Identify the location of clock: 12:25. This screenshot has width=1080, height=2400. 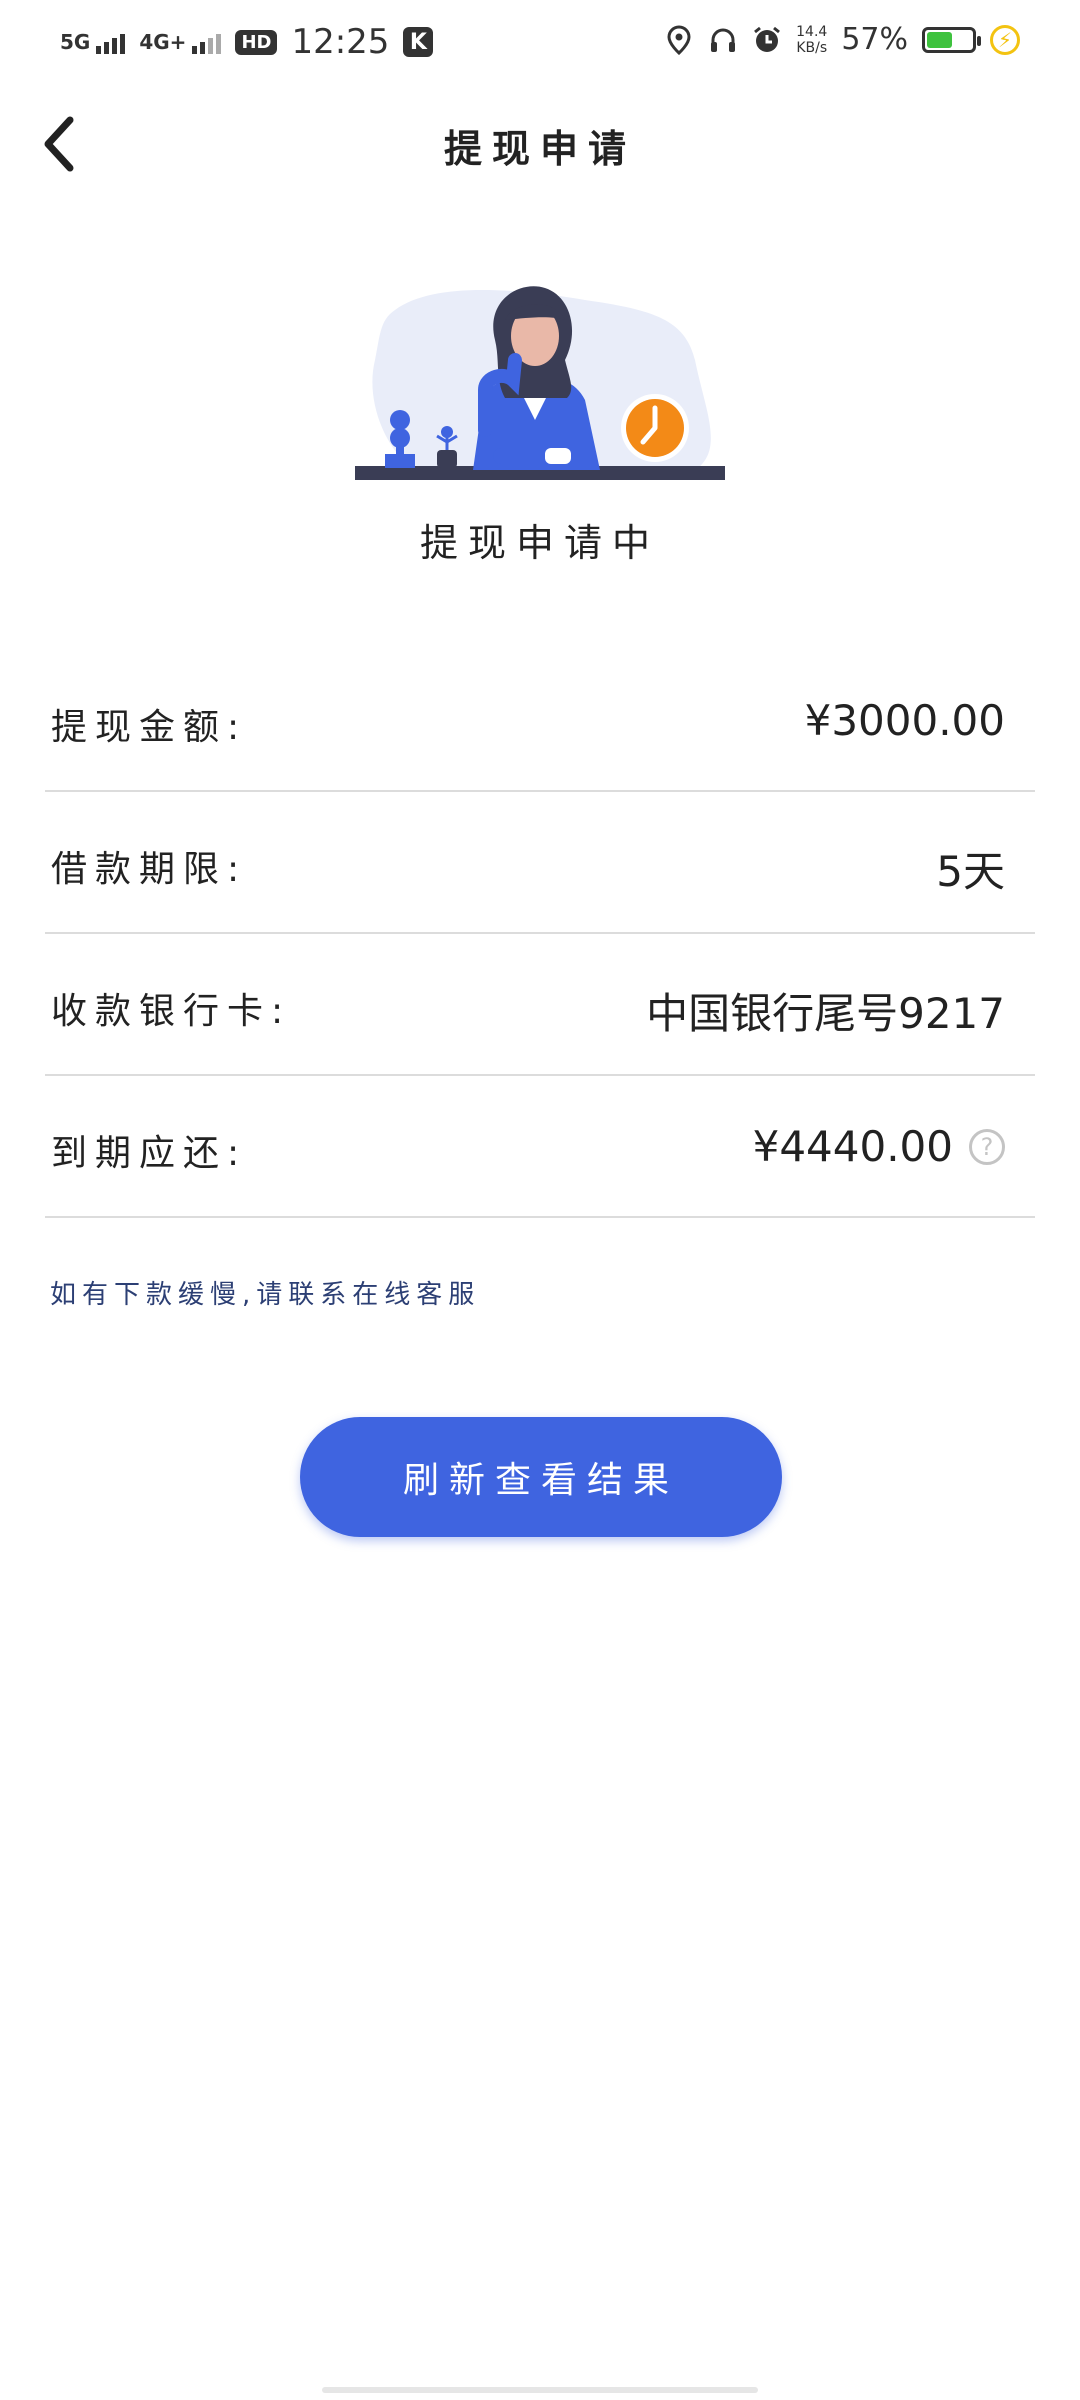
(340, 42).